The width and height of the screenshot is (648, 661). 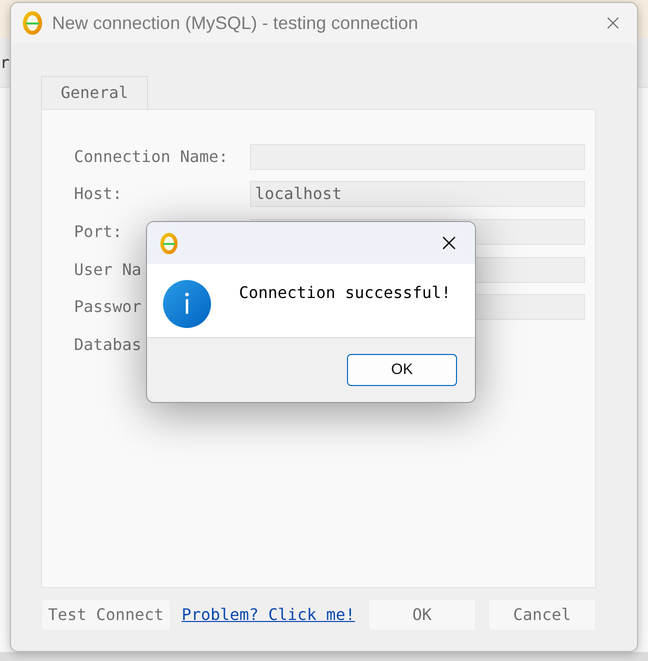 I want to click on dialog-button: OK, so click(x=422, y=615).